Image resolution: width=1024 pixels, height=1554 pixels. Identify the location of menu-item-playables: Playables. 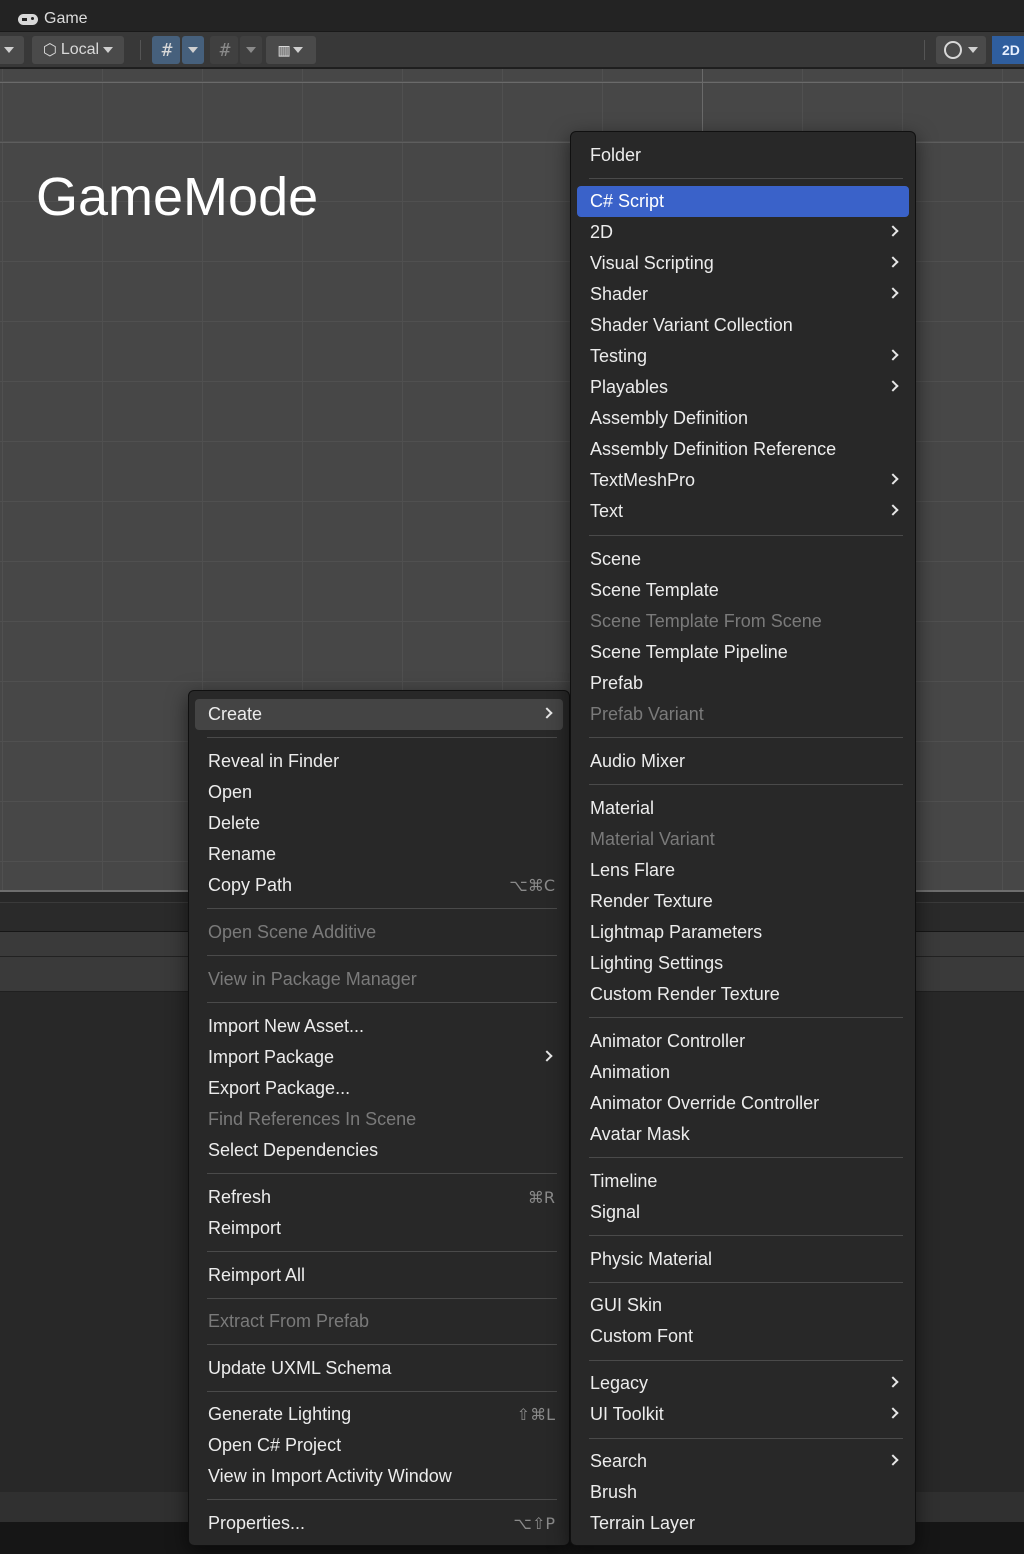
(743, 387).